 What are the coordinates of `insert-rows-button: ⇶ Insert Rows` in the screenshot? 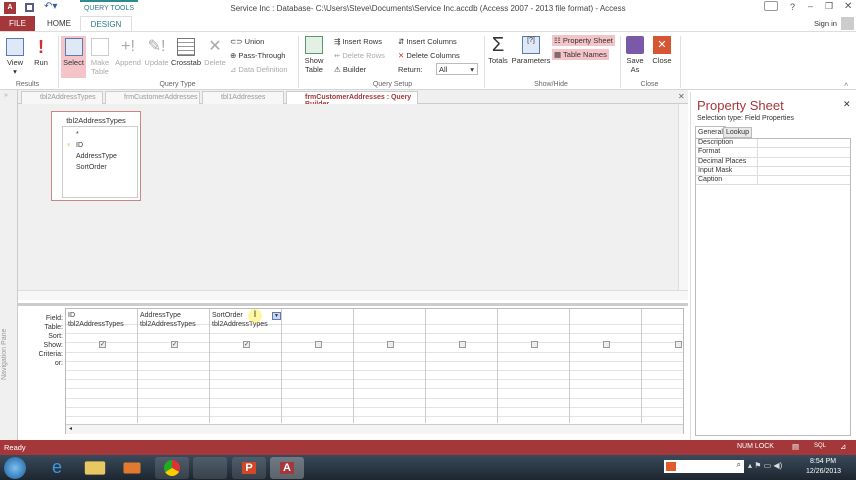 It's located at (358, 41).